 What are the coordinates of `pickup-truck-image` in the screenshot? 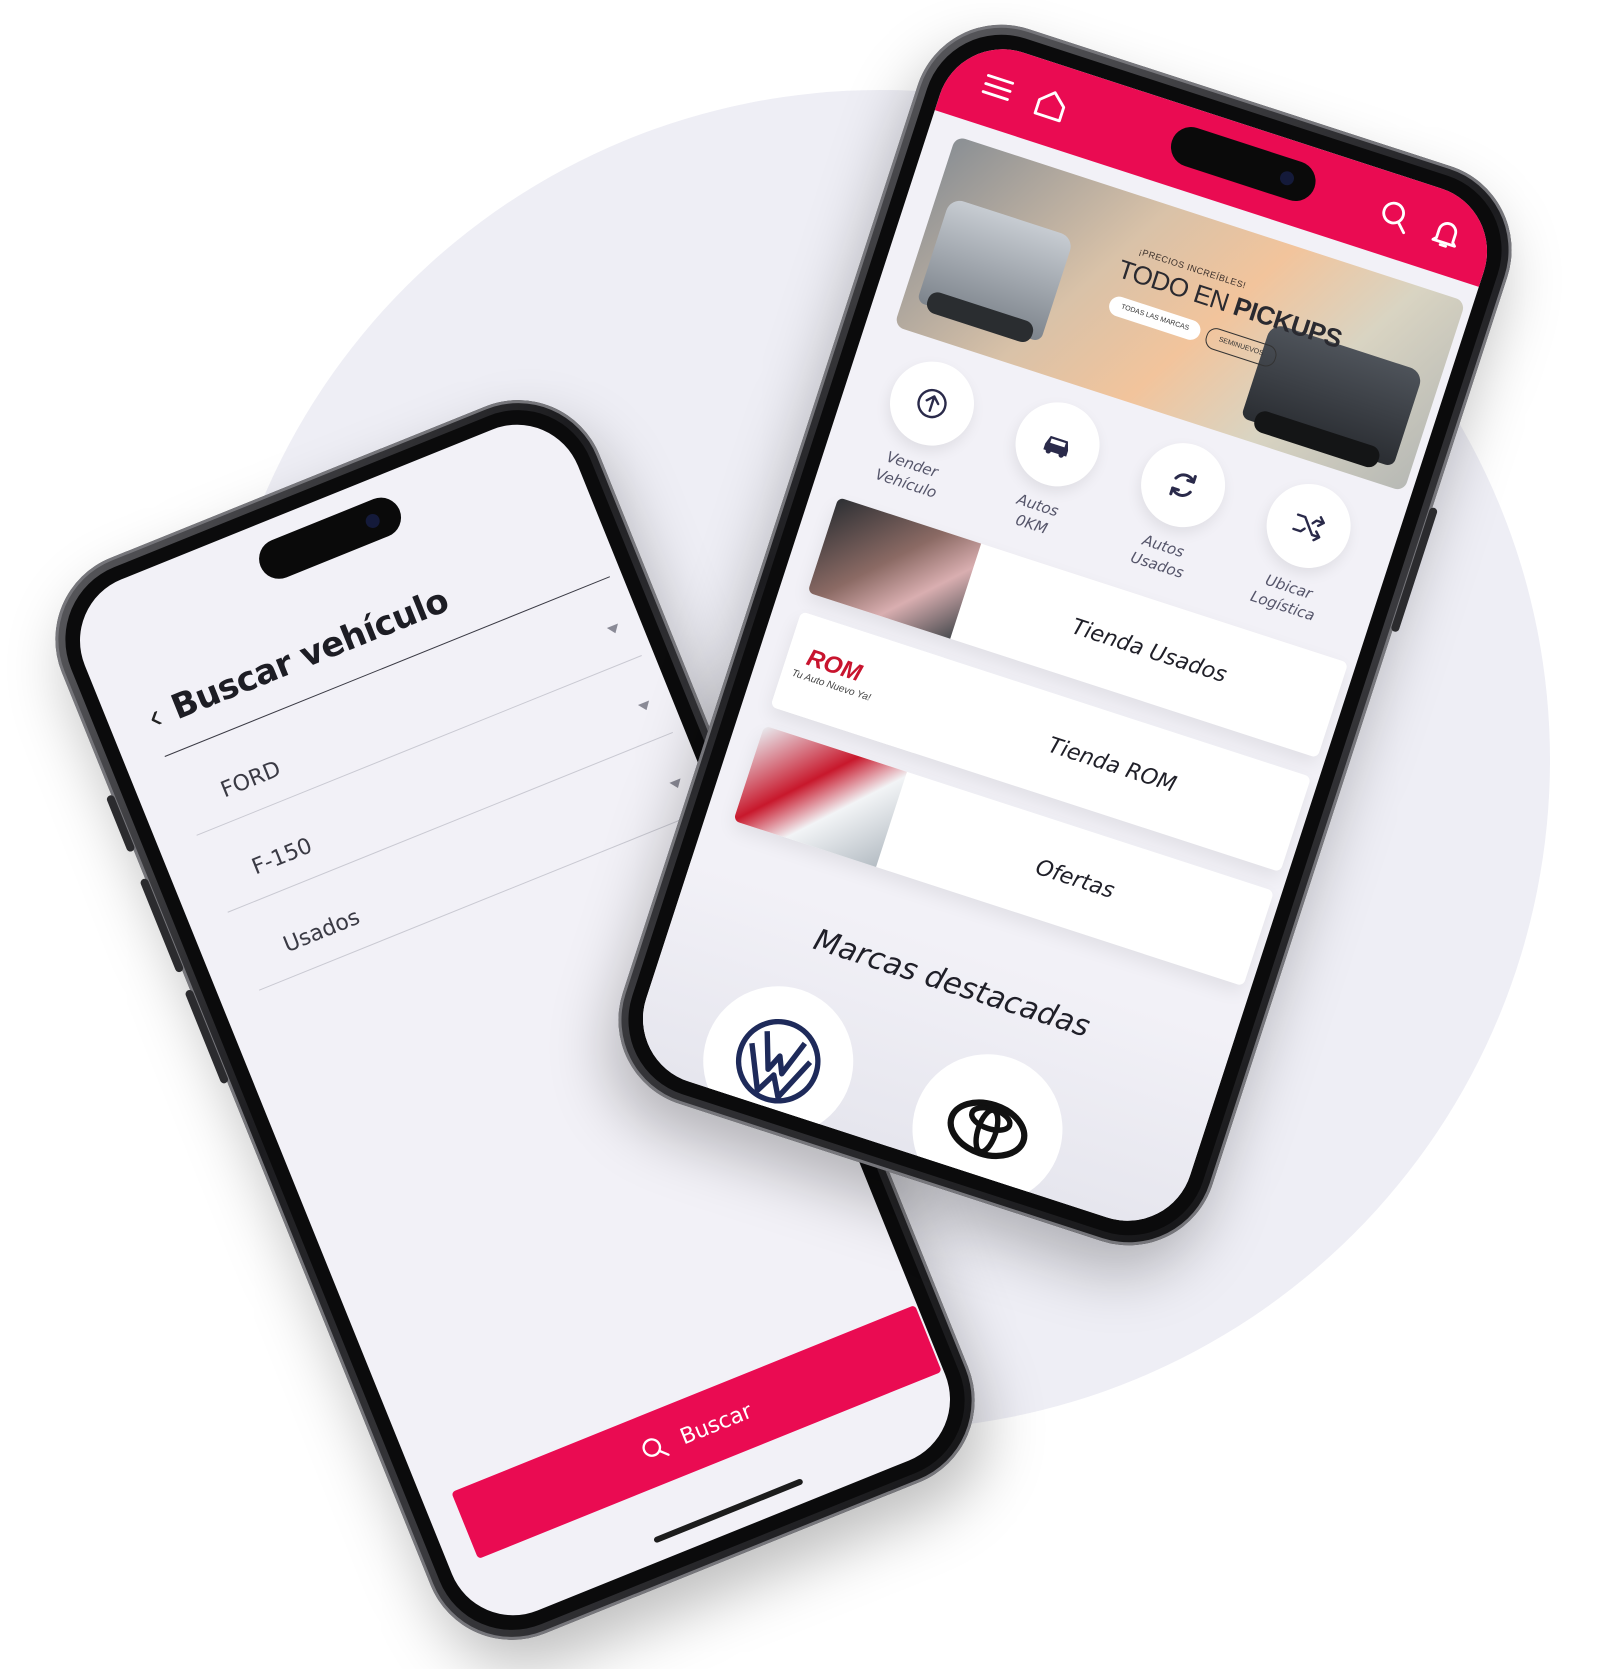 It's located at (995, 270).